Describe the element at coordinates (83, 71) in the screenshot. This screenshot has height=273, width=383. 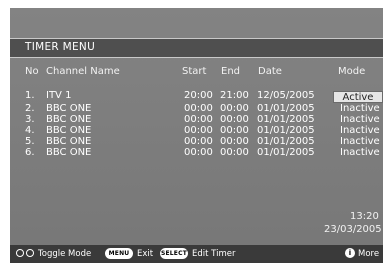
I see `header-channel: Channel Name` at that location.